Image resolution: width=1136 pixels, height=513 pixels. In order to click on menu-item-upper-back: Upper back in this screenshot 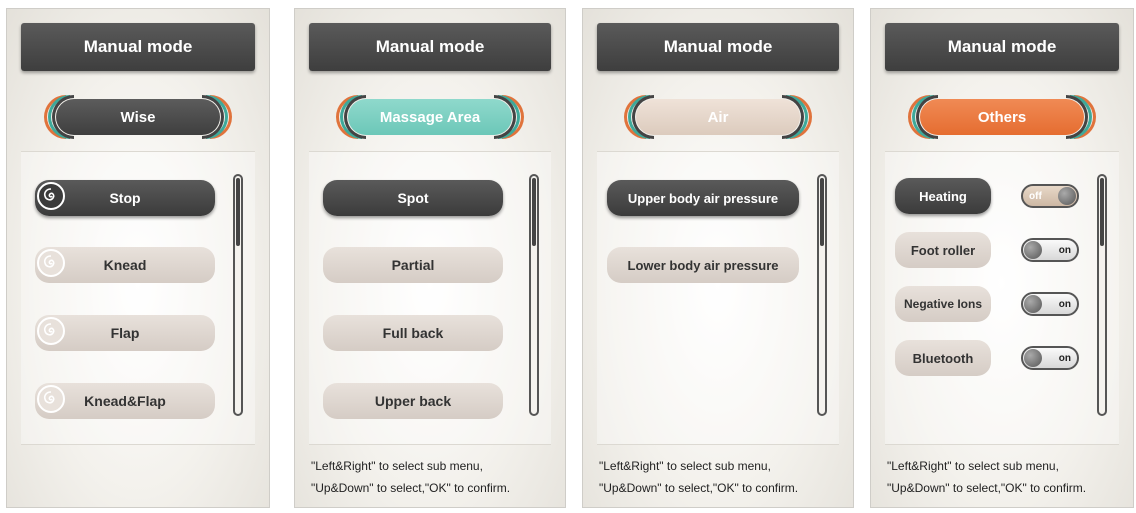, I will do `click(413, 401)`.